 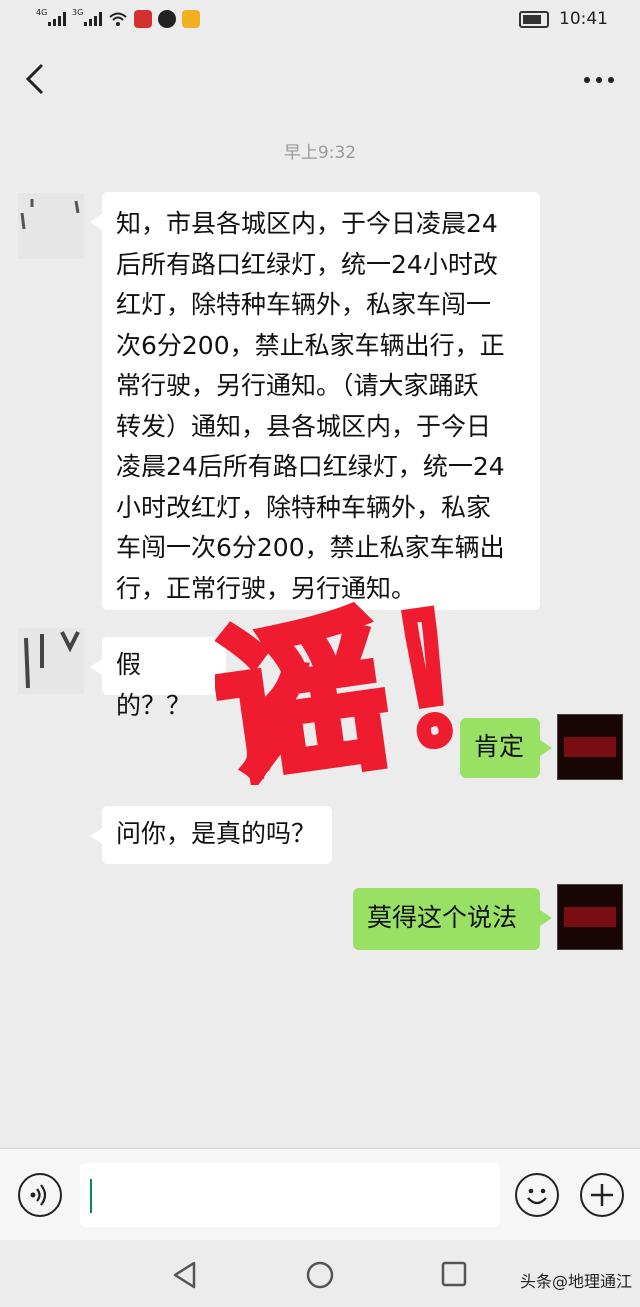 What do you see at coordinates (583, 19) in the screenshot?
I see `status-time: 10:41` at bounding box center [583, 19].